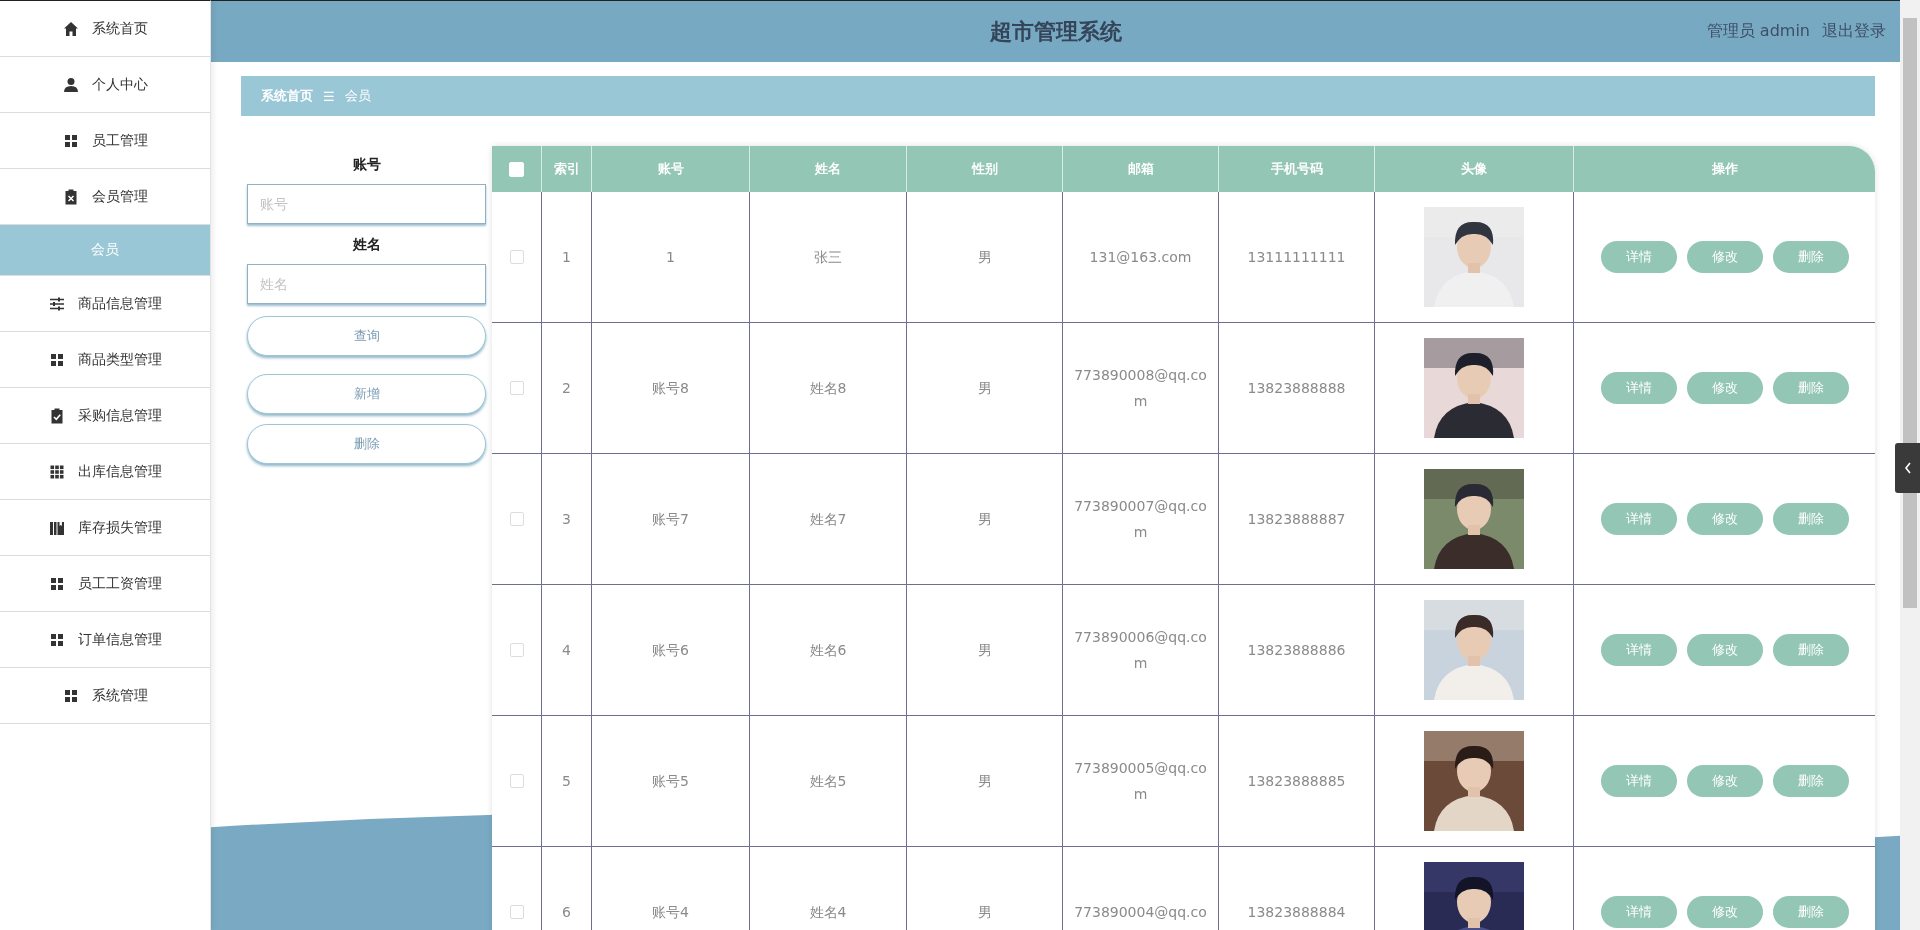 The image size is (1920, 930). Describe the element at coordinates (828, 888) in the screenshot. I see `table-cell: 姓名4` at that location.